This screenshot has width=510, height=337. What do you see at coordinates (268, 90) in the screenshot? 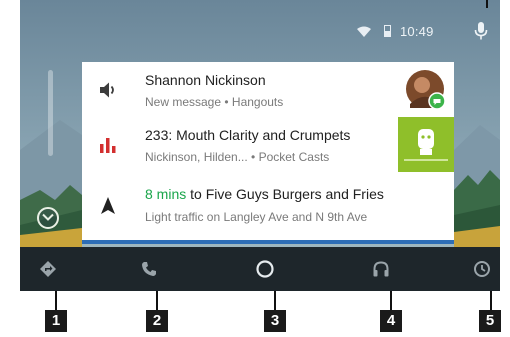
I see `notification-card-message: Shannon Nickinson New message • Hangouts` at bounding box center [268, 90].